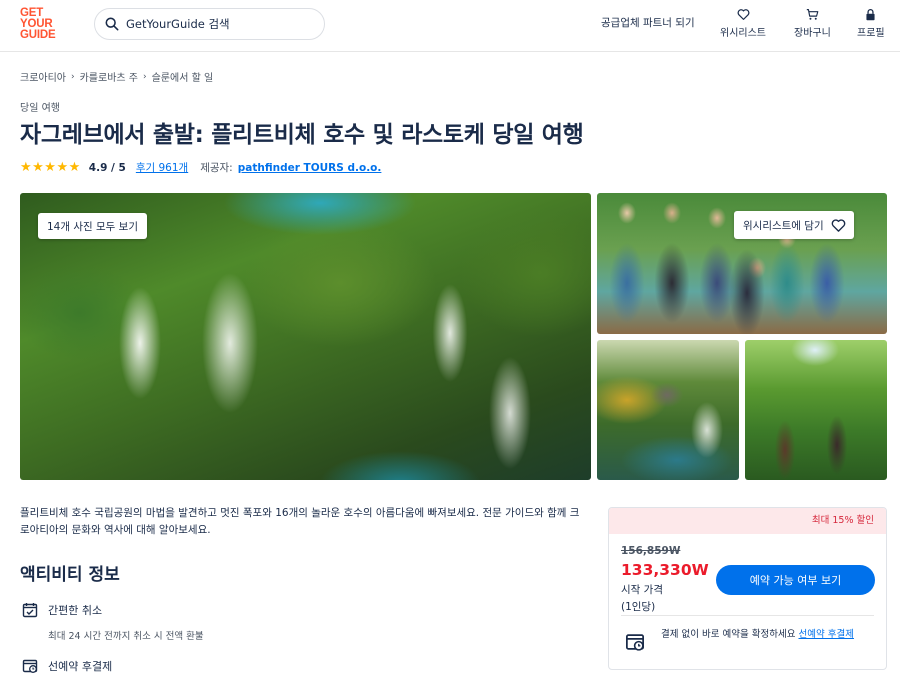 The width and height of the screenshot is (900, 678). Describe the element at coordinates (812, 23) in the screenshot. I see `nav-cart: 장바구니` at that location.